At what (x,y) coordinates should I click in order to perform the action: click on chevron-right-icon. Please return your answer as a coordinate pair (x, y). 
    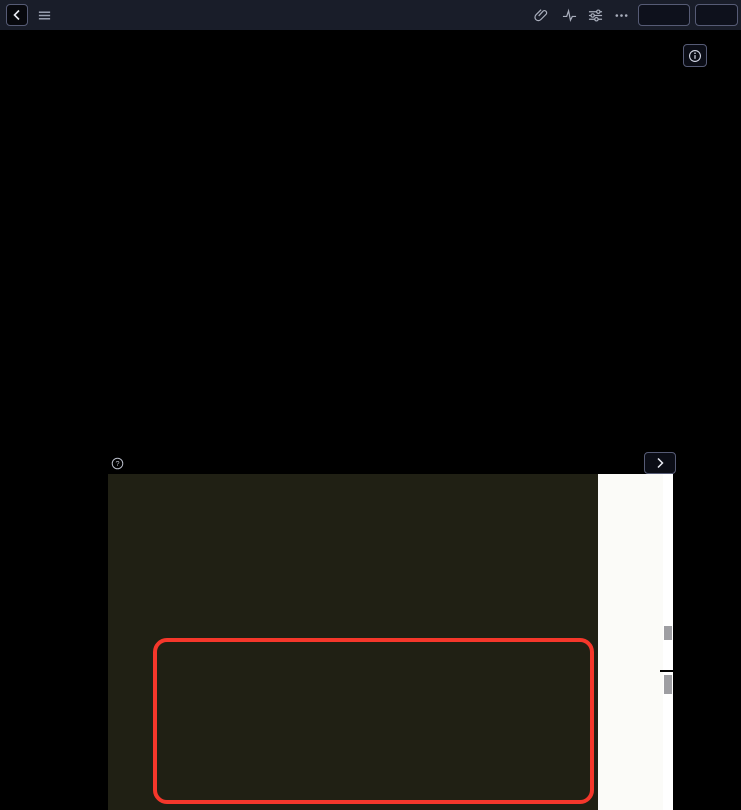
    Looking at the image, I should click on (660, 463).